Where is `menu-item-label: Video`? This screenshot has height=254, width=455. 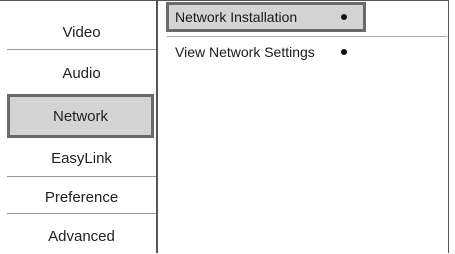 menu-item-label: Video is located at coordinates (81, 32).